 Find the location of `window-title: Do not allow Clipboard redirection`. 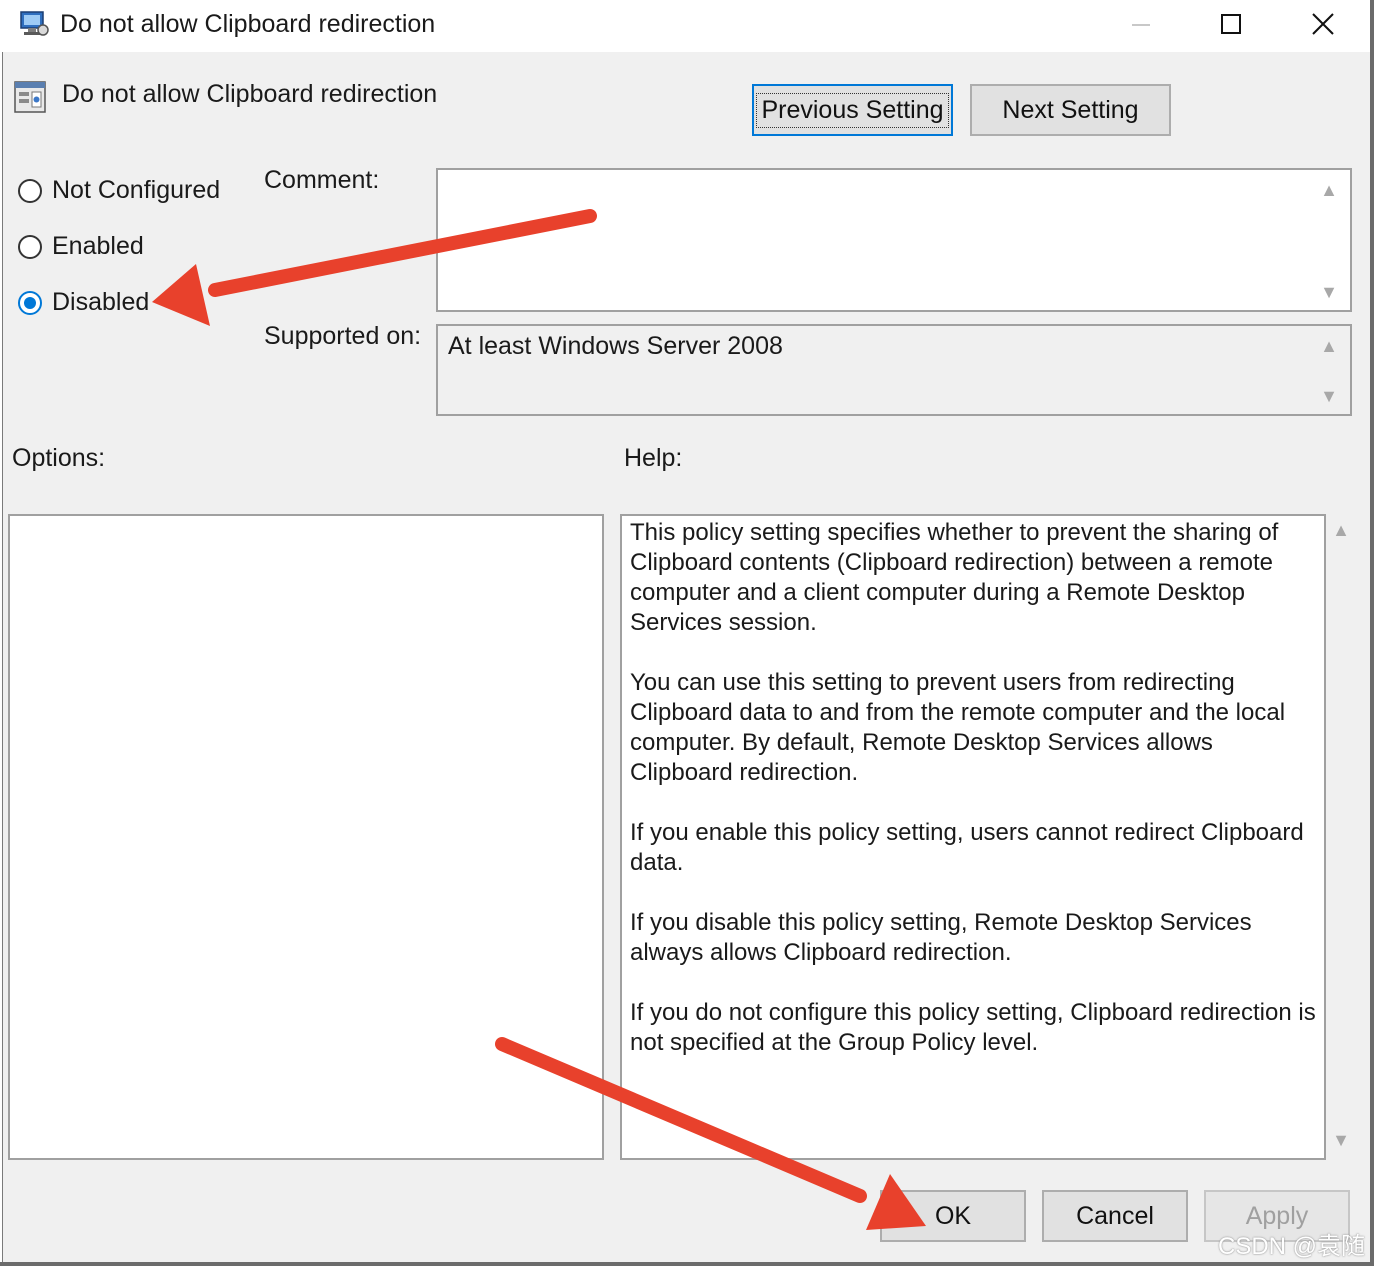

window-title: Do not allow Clipboard redirection is located at coordinates (248, 24).